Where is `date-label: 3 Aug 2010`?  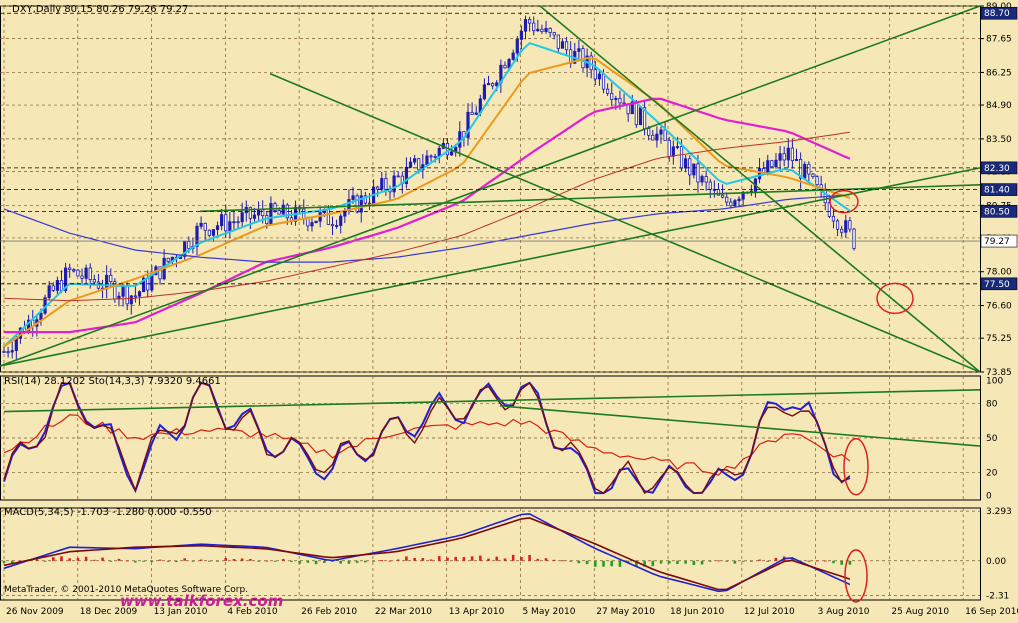 date-label: 3 Aug 2010 is located at coordinates (844, 612).